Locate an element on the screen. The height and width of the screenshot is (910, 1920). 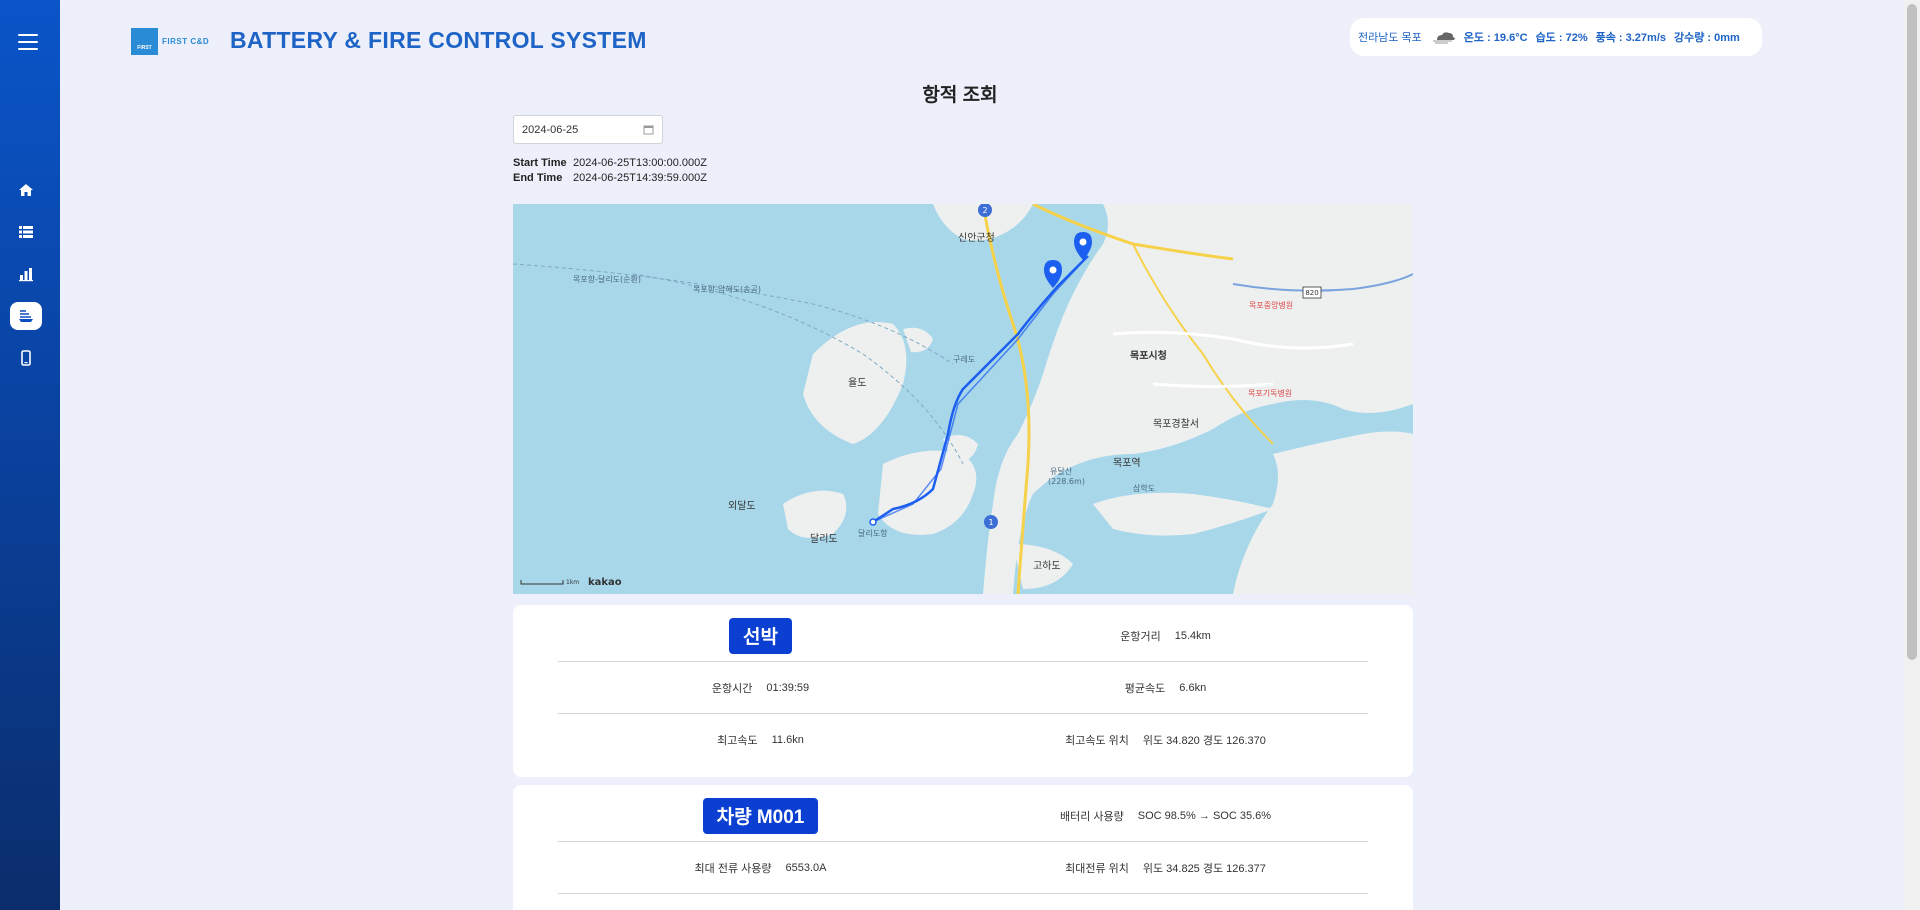
scrollbar-thumb is located at coordinates (1912, 332).